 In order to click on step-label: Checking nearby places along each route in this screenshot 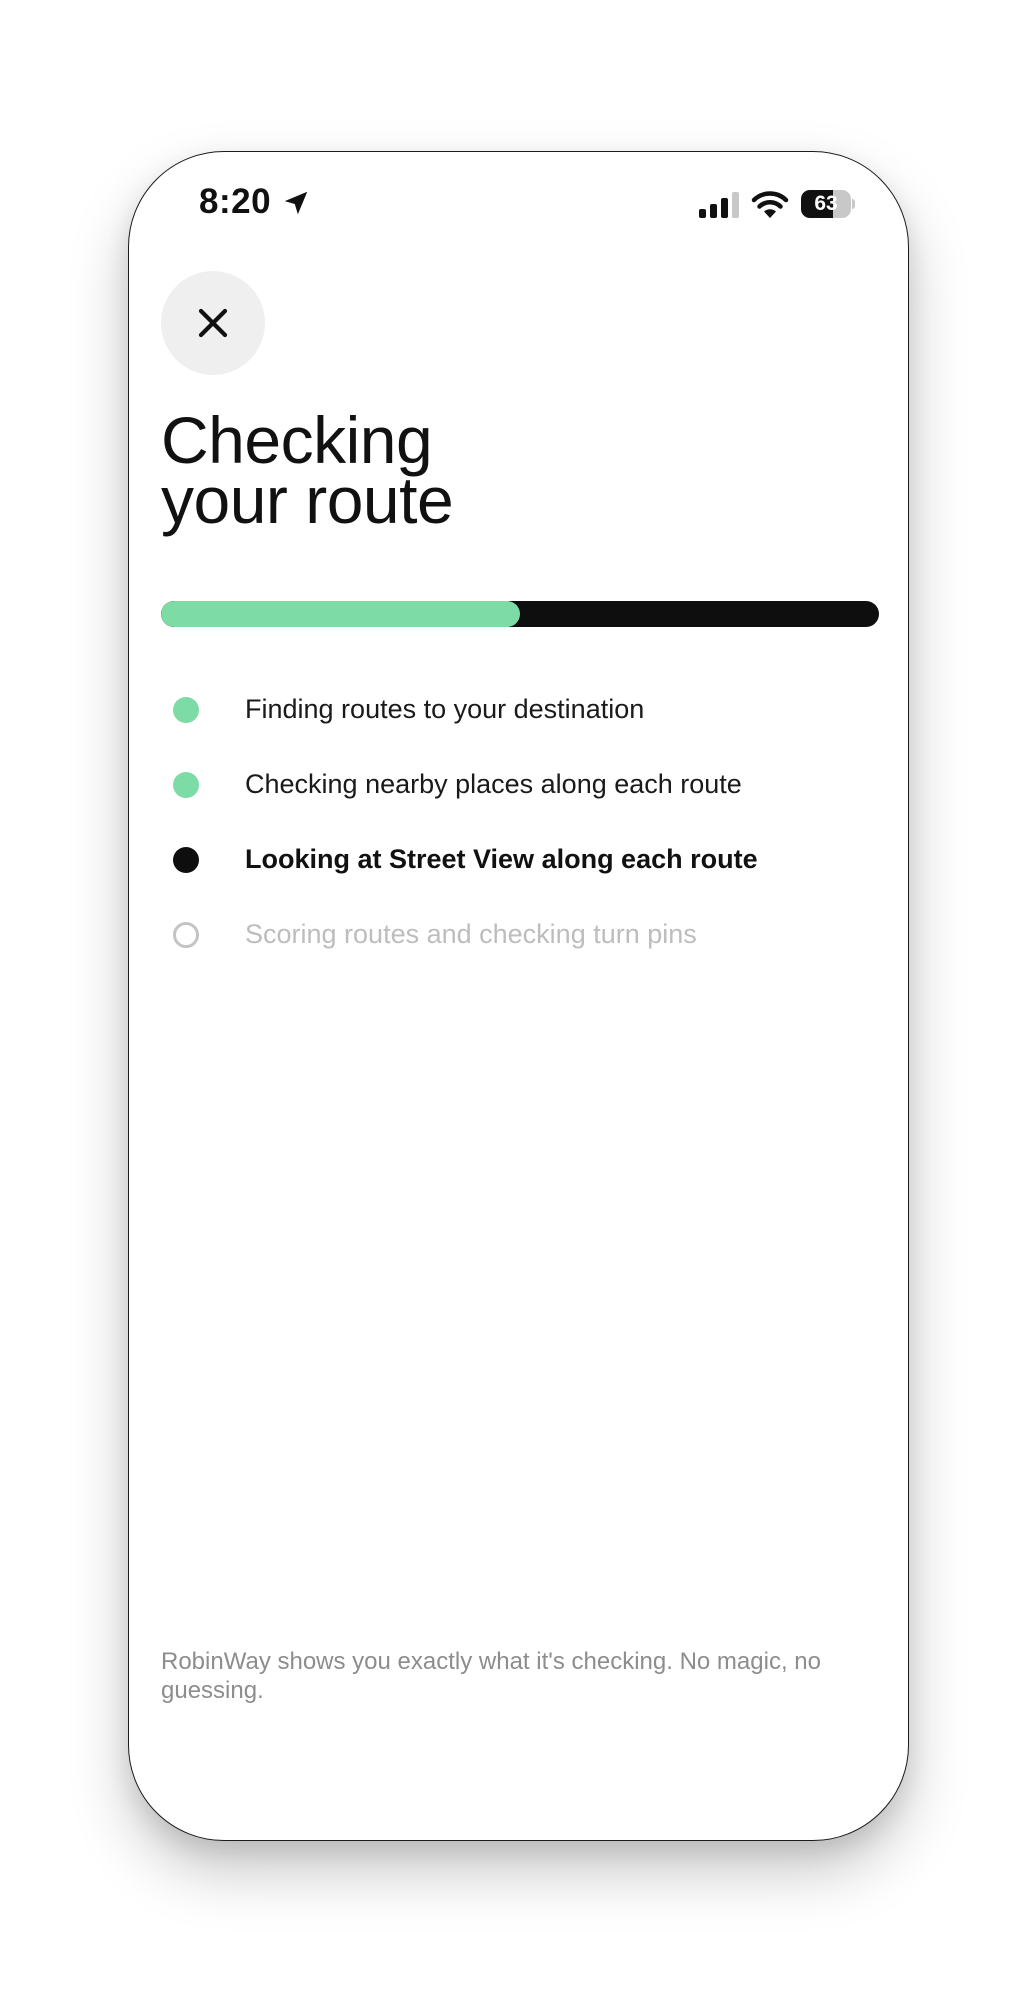, I will do `click(493, 784)`.